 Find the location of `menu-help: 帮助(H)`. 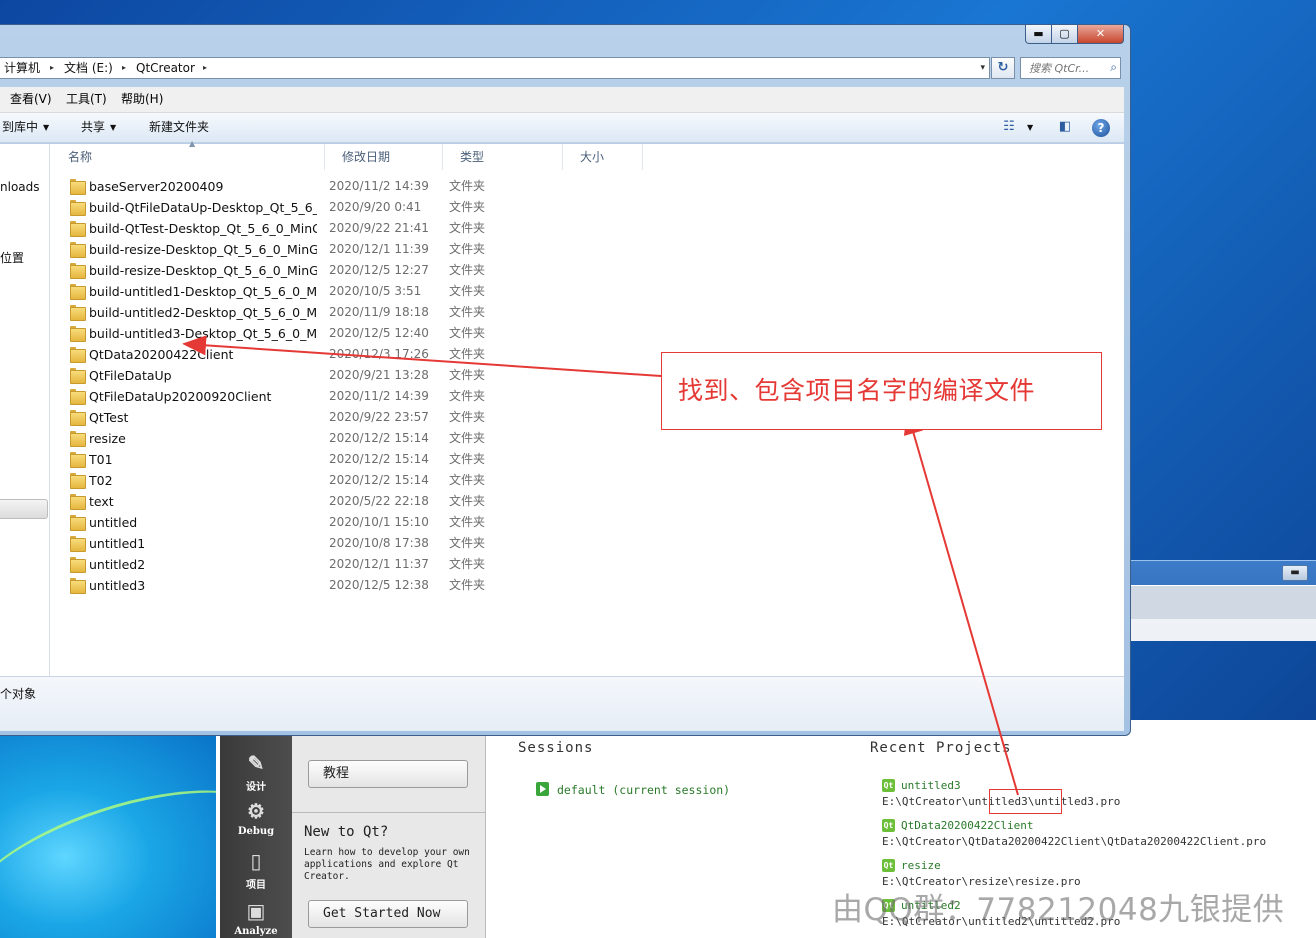

menu-help: 帮助(H) is located at coordinates (142, 99).